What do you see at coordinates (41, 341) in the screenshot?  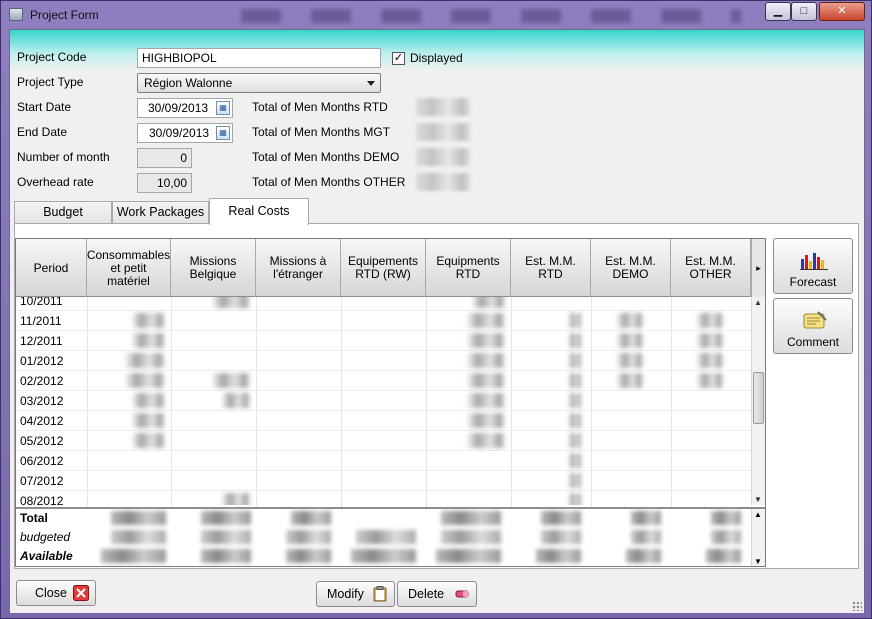 I see `period-cell: 12/2011` at bounding box center [41, 341].